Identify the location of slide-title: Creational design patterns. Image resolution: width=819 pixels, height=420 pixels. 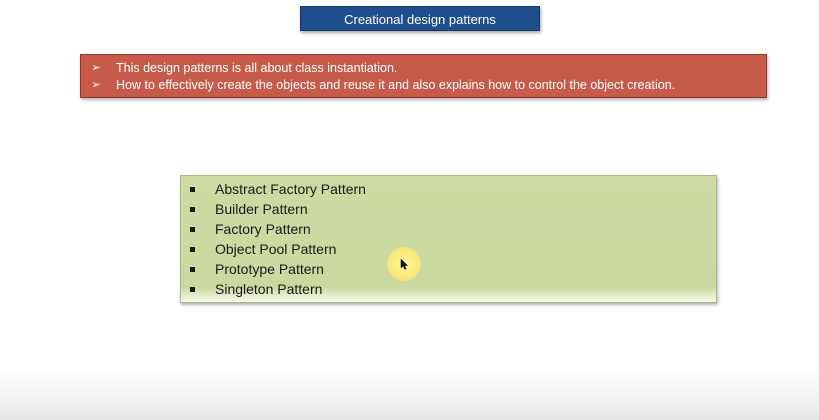
(420, 18).